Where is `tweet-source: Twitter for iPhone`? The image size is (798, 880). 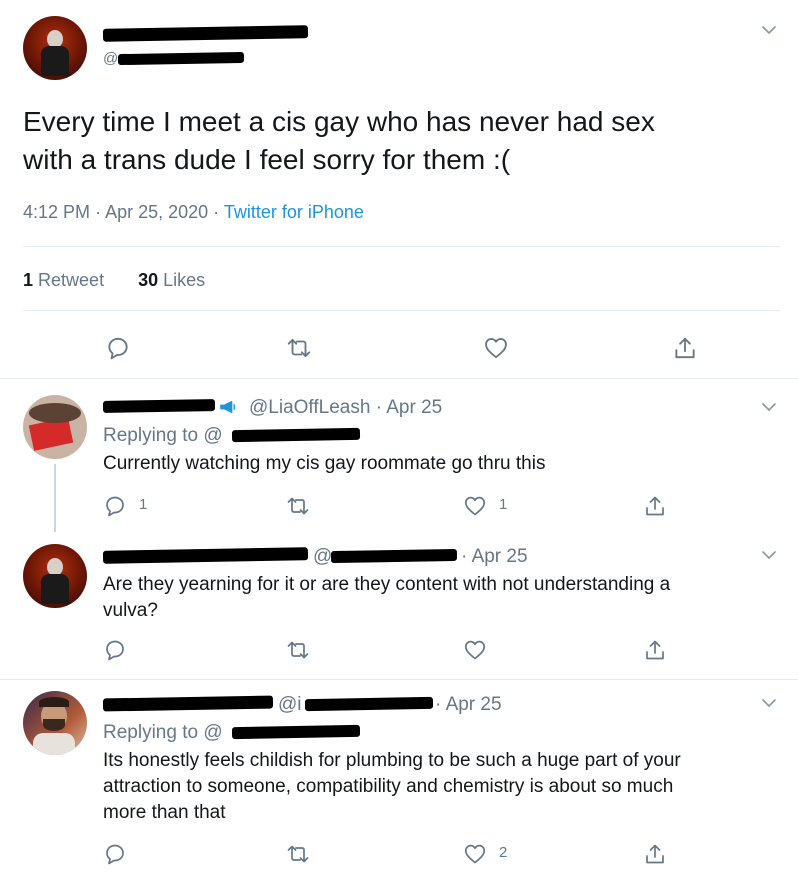
tweet-source: Twitter for iPhone is located at coordinates (294, 212).